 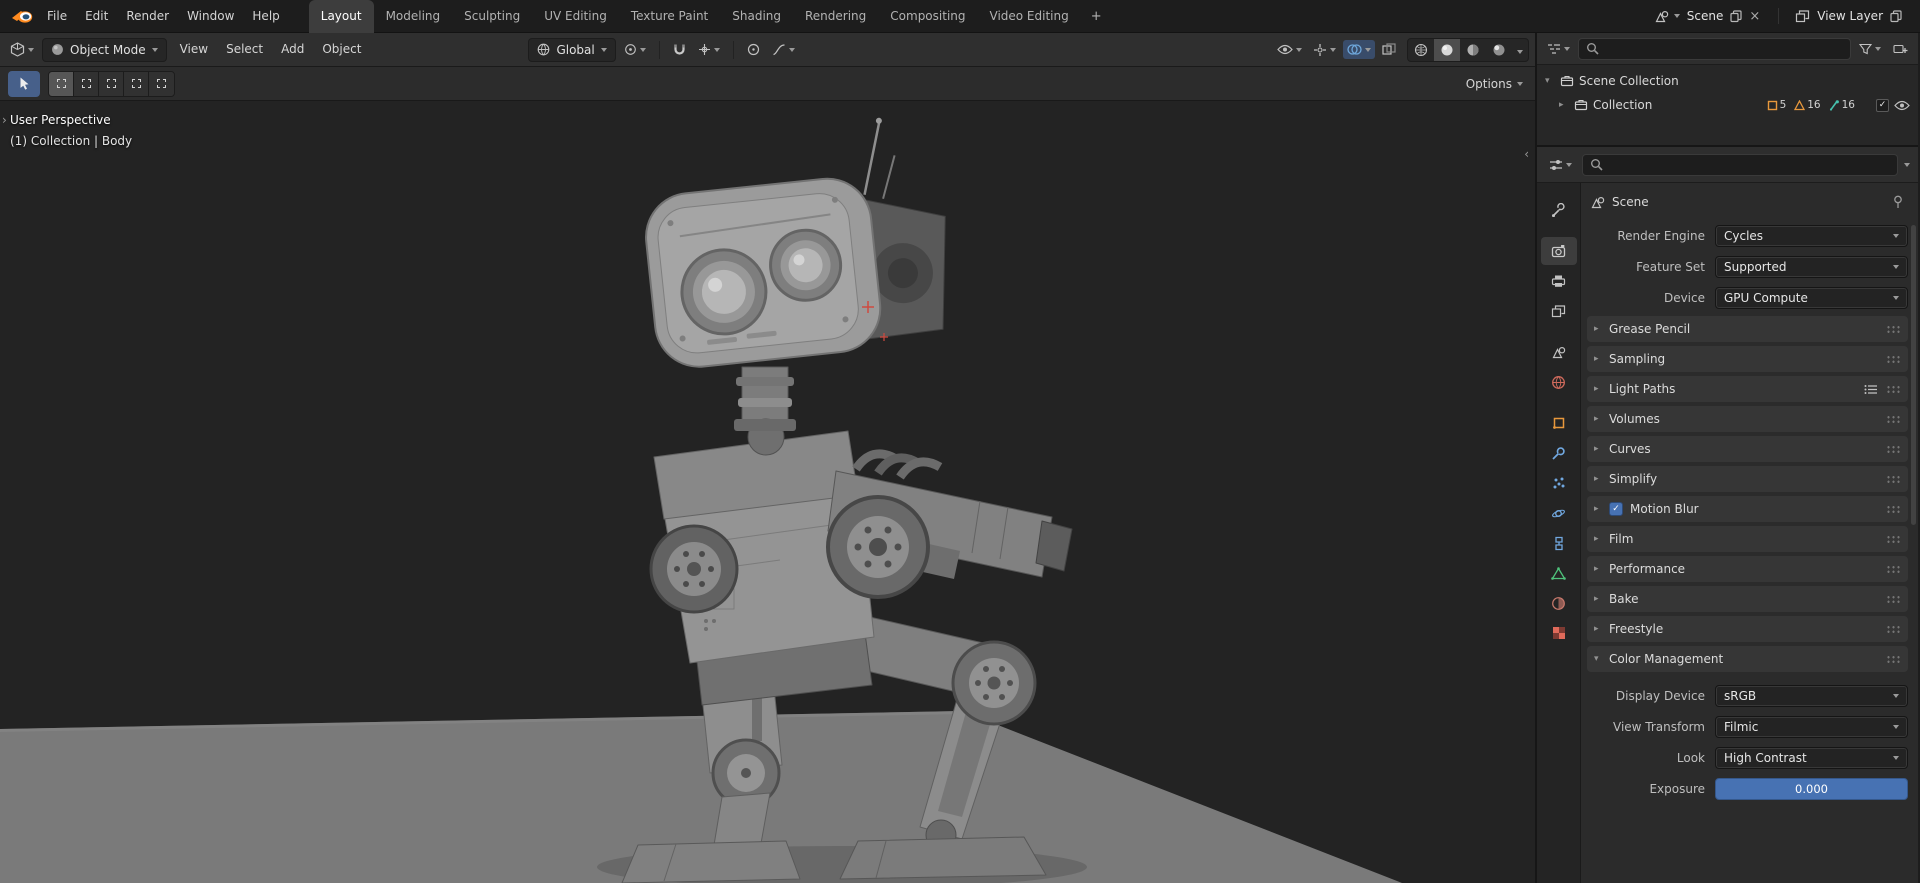 What do you see at coordinates (1747, 539) in the screenshot?
I see `panel-film: ▸ Film` at bounding box center [1747, 539].